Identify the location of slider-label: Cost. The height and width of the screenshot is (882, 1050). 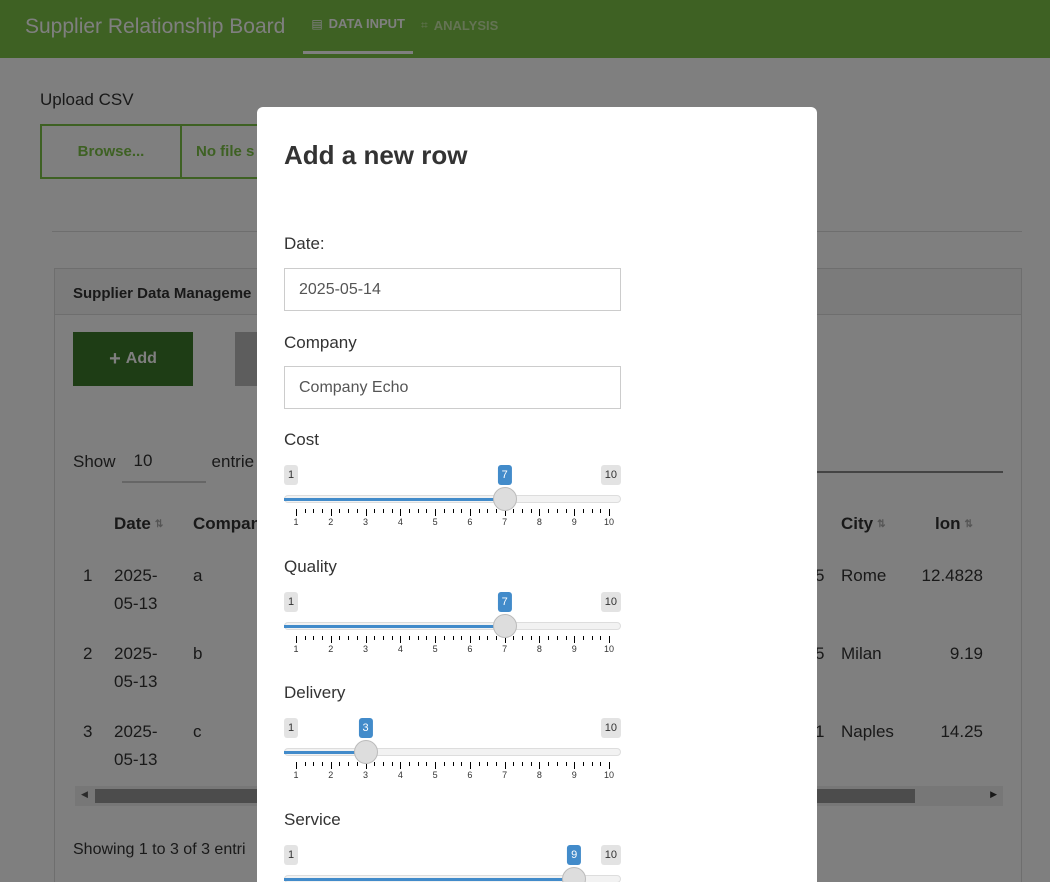
(301, 439).